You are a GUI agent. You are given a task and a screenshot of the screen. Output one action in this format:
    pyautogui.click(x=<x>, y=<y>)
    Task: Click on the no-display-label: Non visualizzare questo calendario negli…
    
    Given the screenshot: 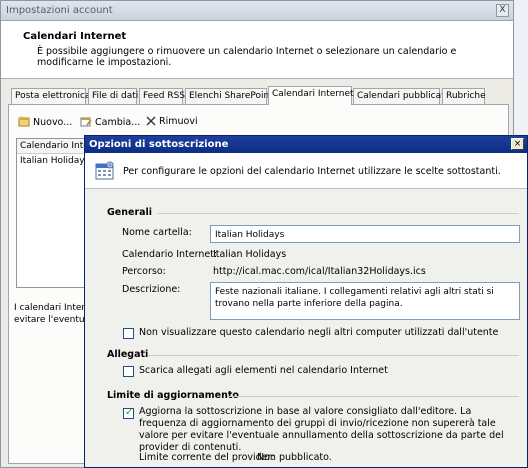 What is the action you would take?
    pyautogui.click(x=319, y=332)
    